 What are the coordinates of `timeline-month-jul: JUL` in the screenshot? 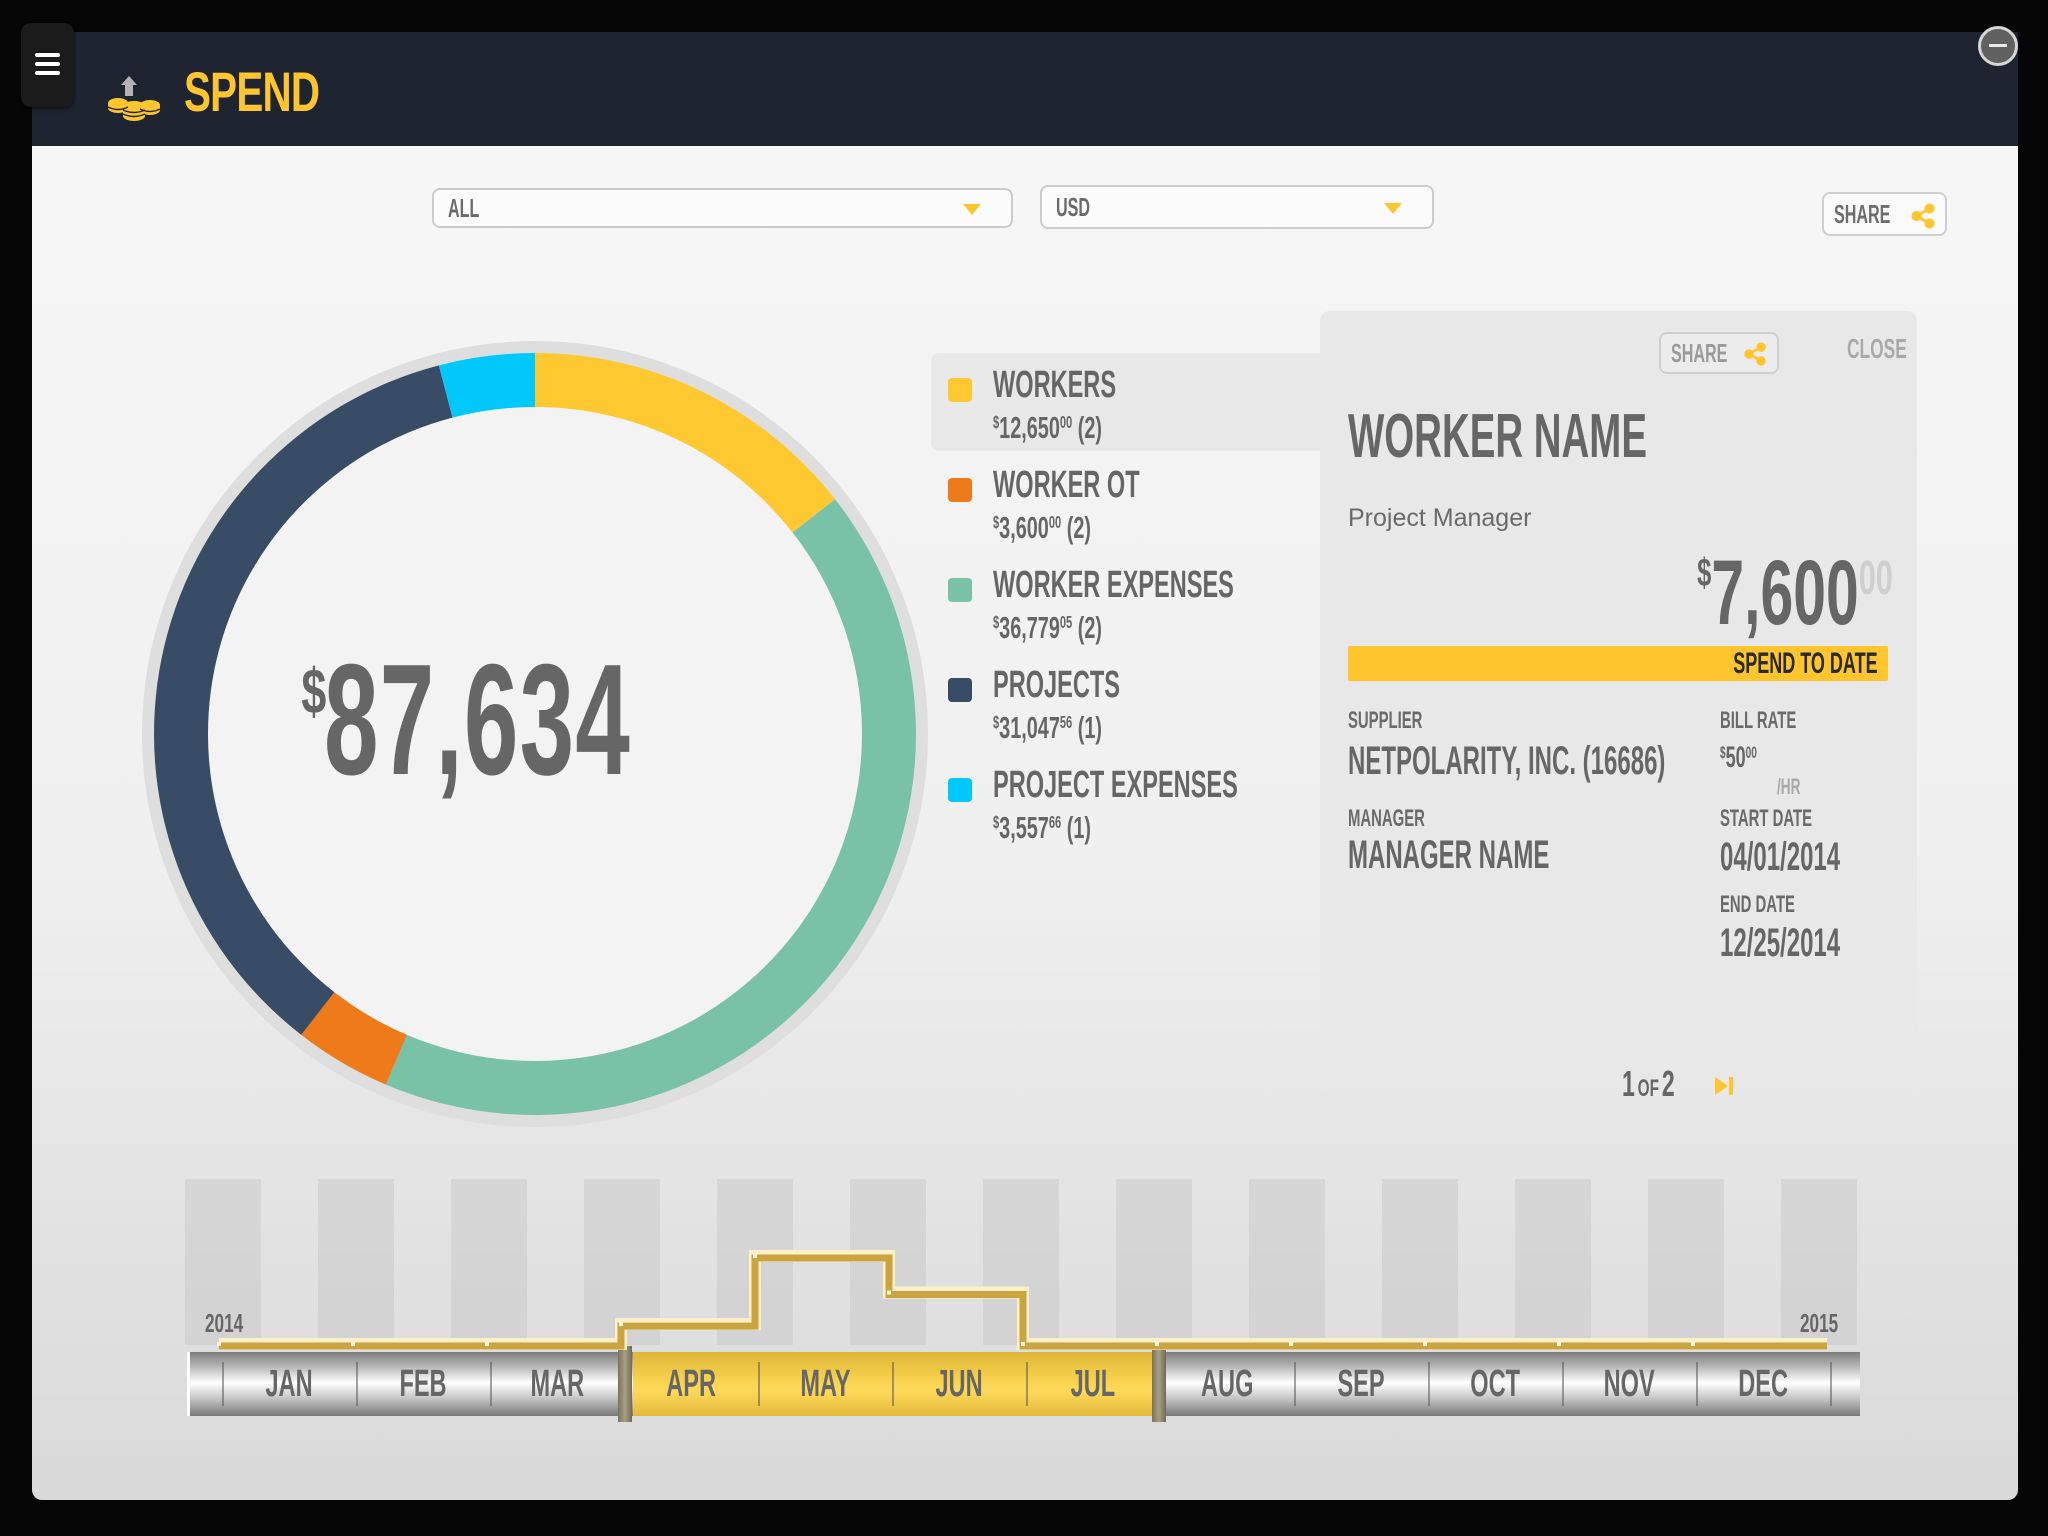 It's located at (1093, 1384).